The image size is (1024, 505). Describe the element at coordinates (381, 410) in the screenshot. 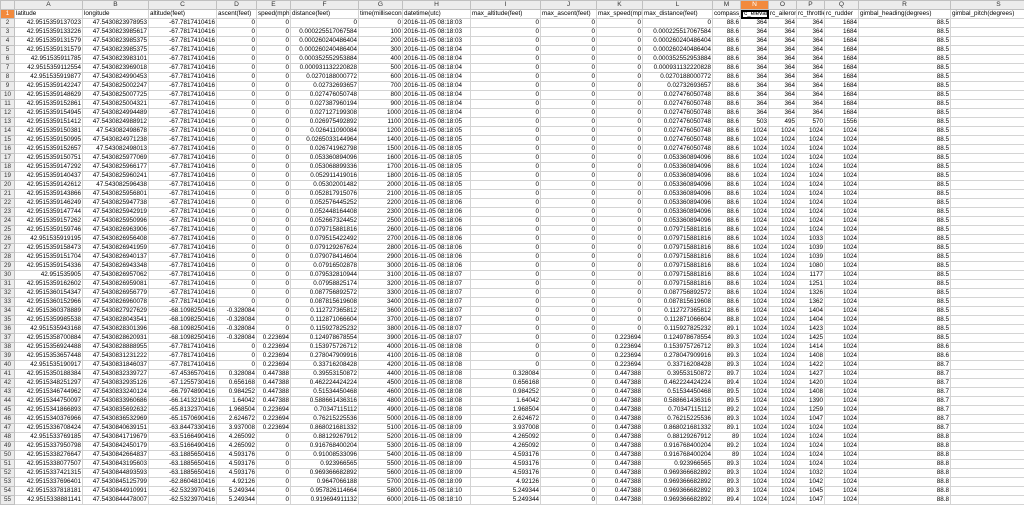

I see `data-cell: 4900` at that location.